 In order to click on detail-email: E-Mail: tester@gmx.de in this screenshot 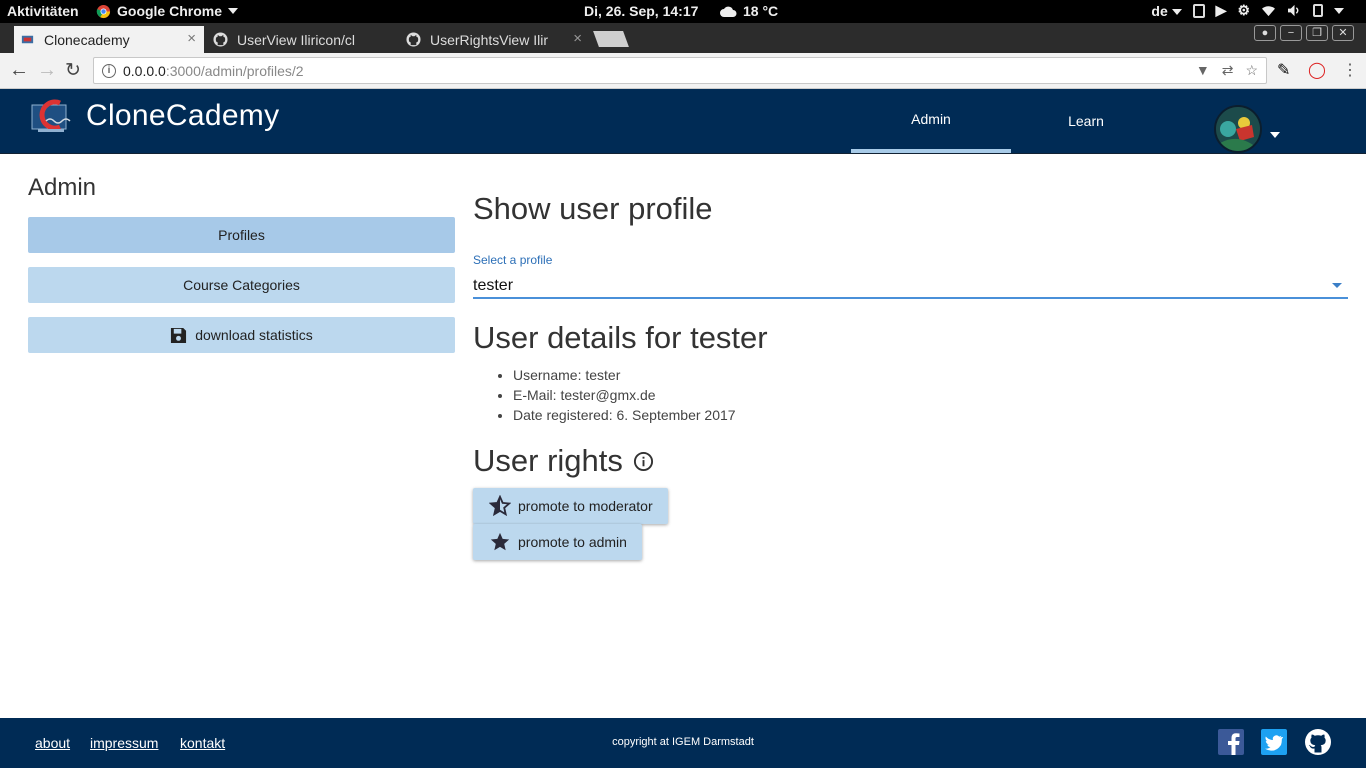, I will do `click(624, 395)`.